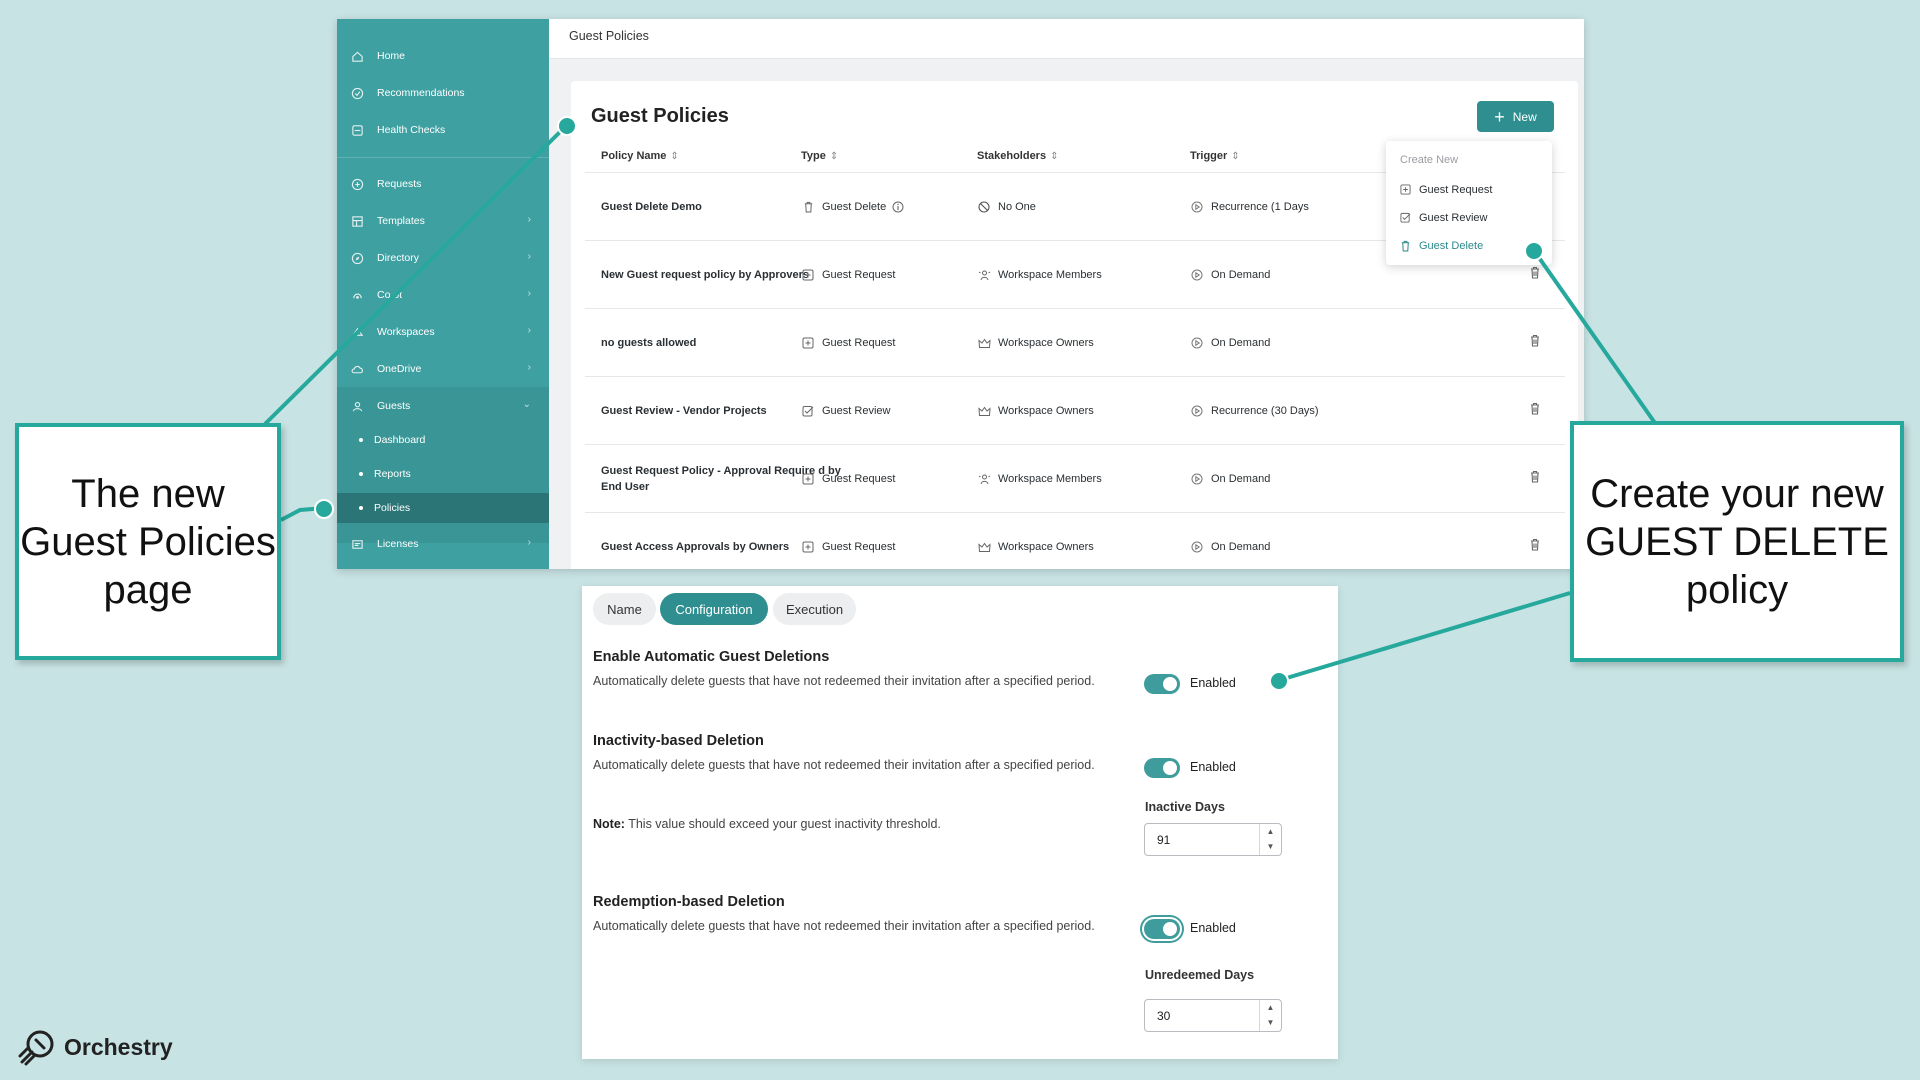 The width and height of the screenshot is (1920, 1080). What do you see at coordinates (391, 56) in the screenshot?
I see `sidebar-item-label: Home` at bounding box center [391, 56].